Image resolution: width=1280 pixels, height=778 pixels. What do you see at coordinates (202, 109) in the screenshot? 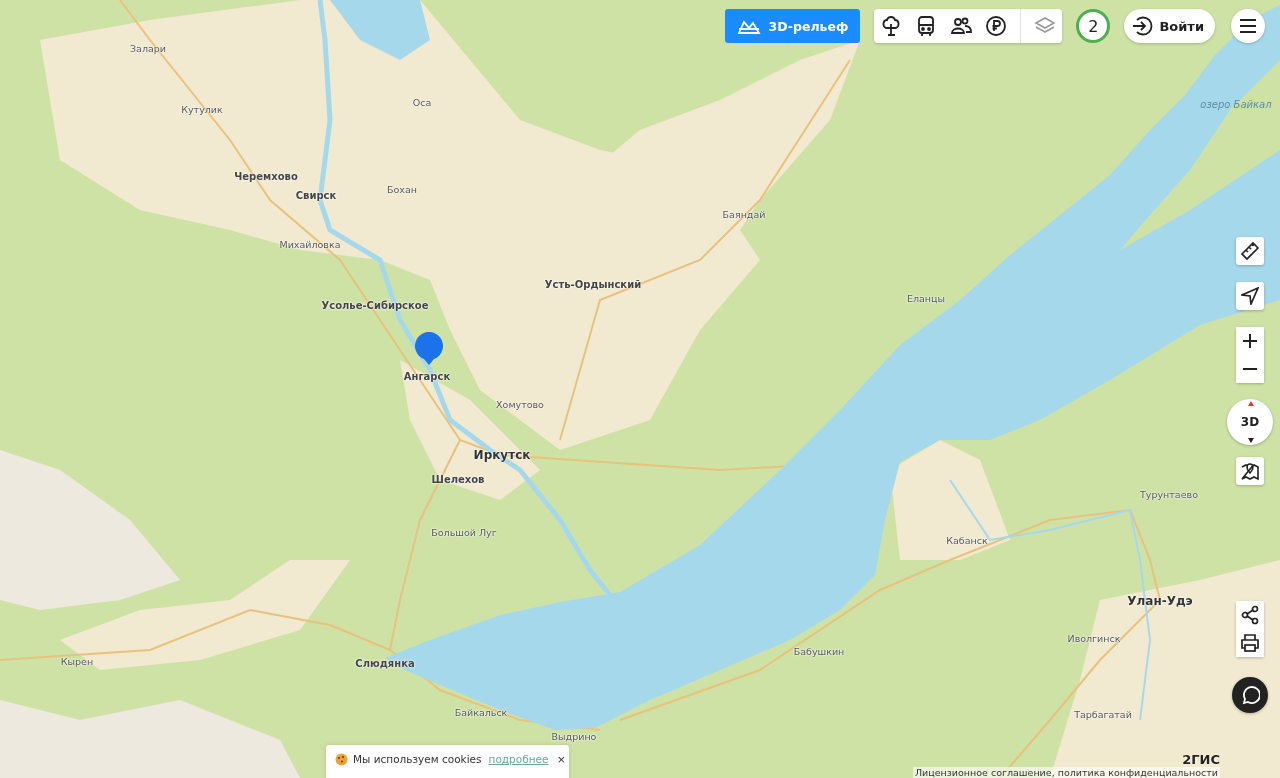
I see `place-label: Кутулик` at bounding box center [202, 109].